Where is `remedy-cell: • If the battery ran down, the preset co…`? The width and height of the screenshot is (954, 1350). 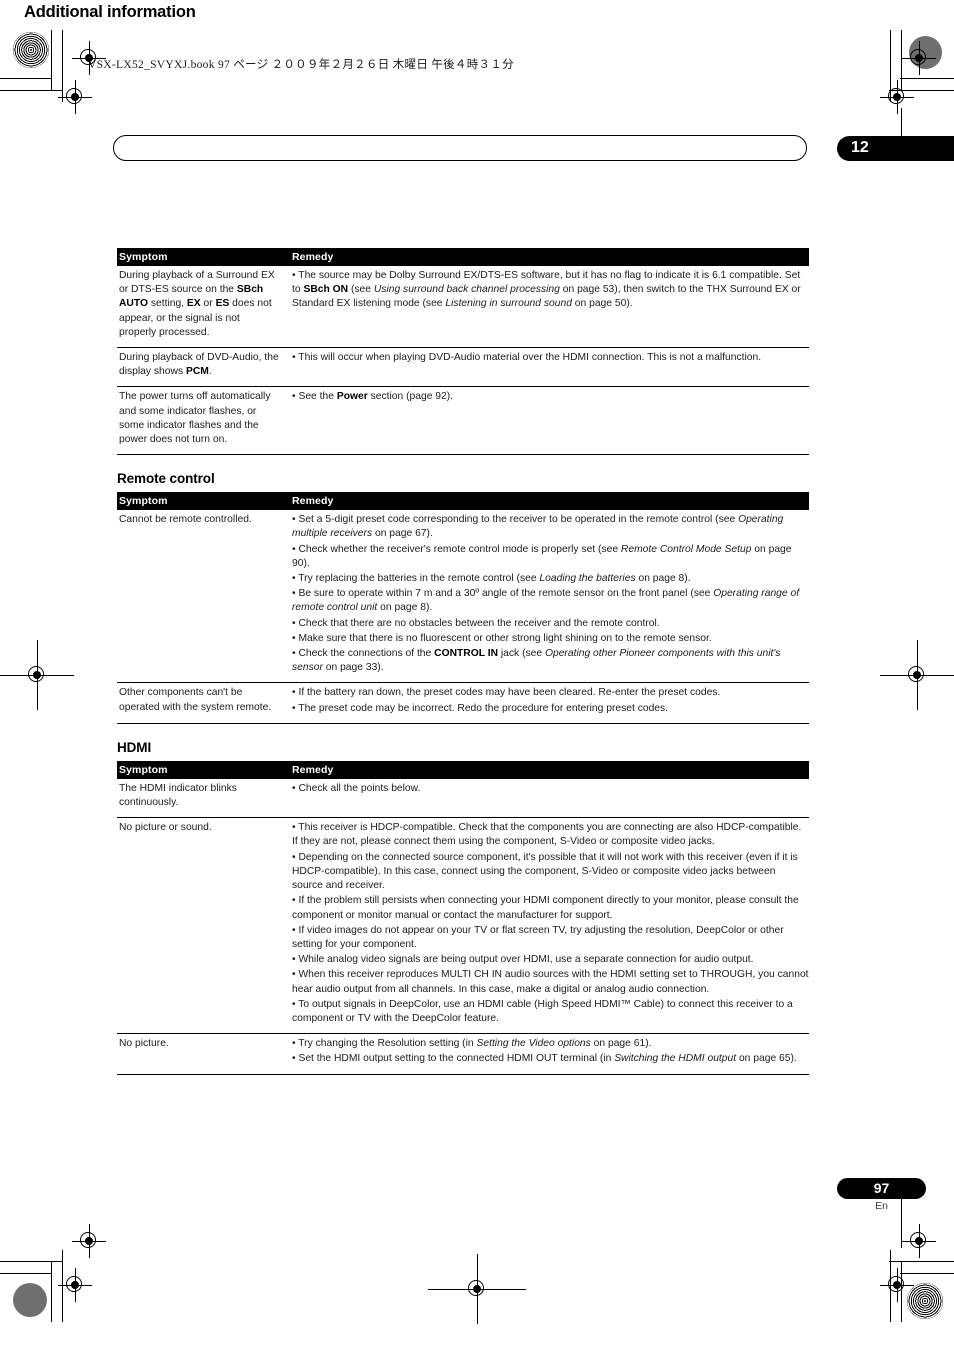
remedy-cell: • If the battery ran down, the preset co… is located at coordinates (548, 703).